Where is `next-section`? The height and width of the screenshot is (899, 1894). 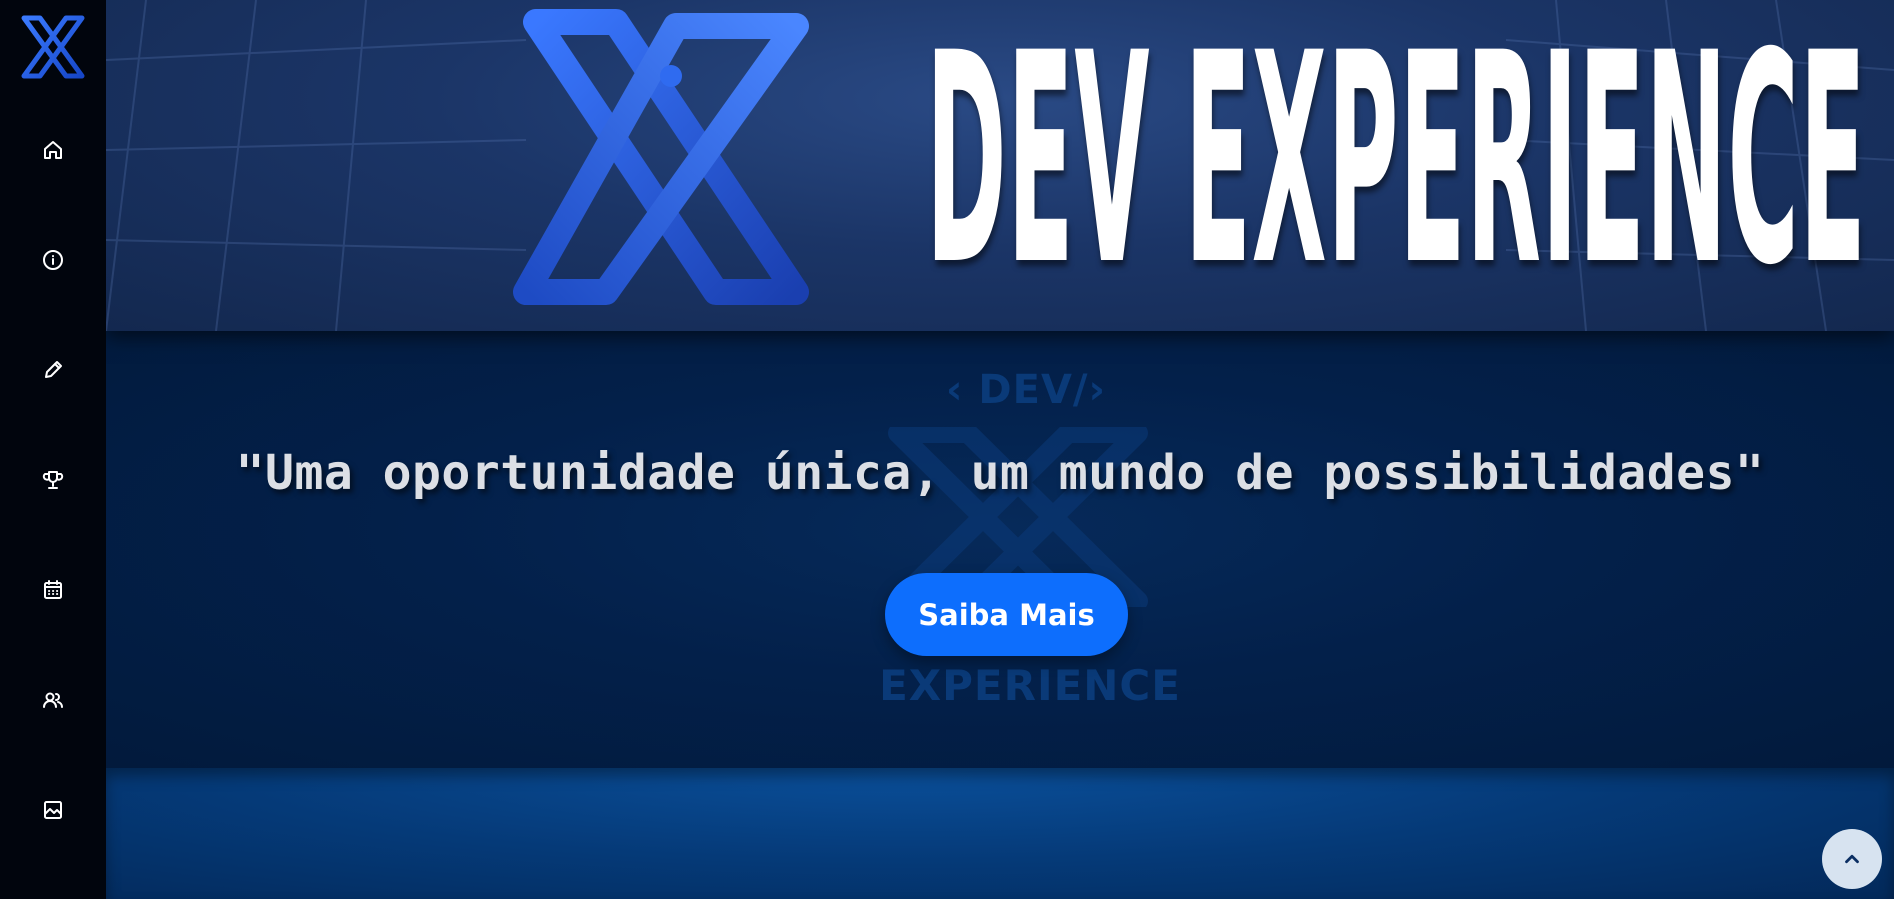 next-section is located at coordinates (1000, 833).